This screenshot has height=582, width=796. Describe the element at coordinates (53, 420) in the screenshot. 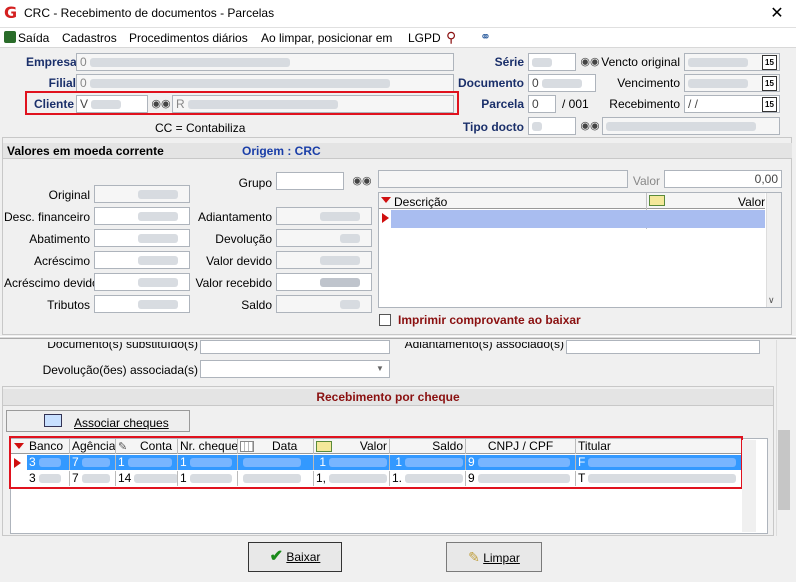

I see `cheque-icon` at that location.